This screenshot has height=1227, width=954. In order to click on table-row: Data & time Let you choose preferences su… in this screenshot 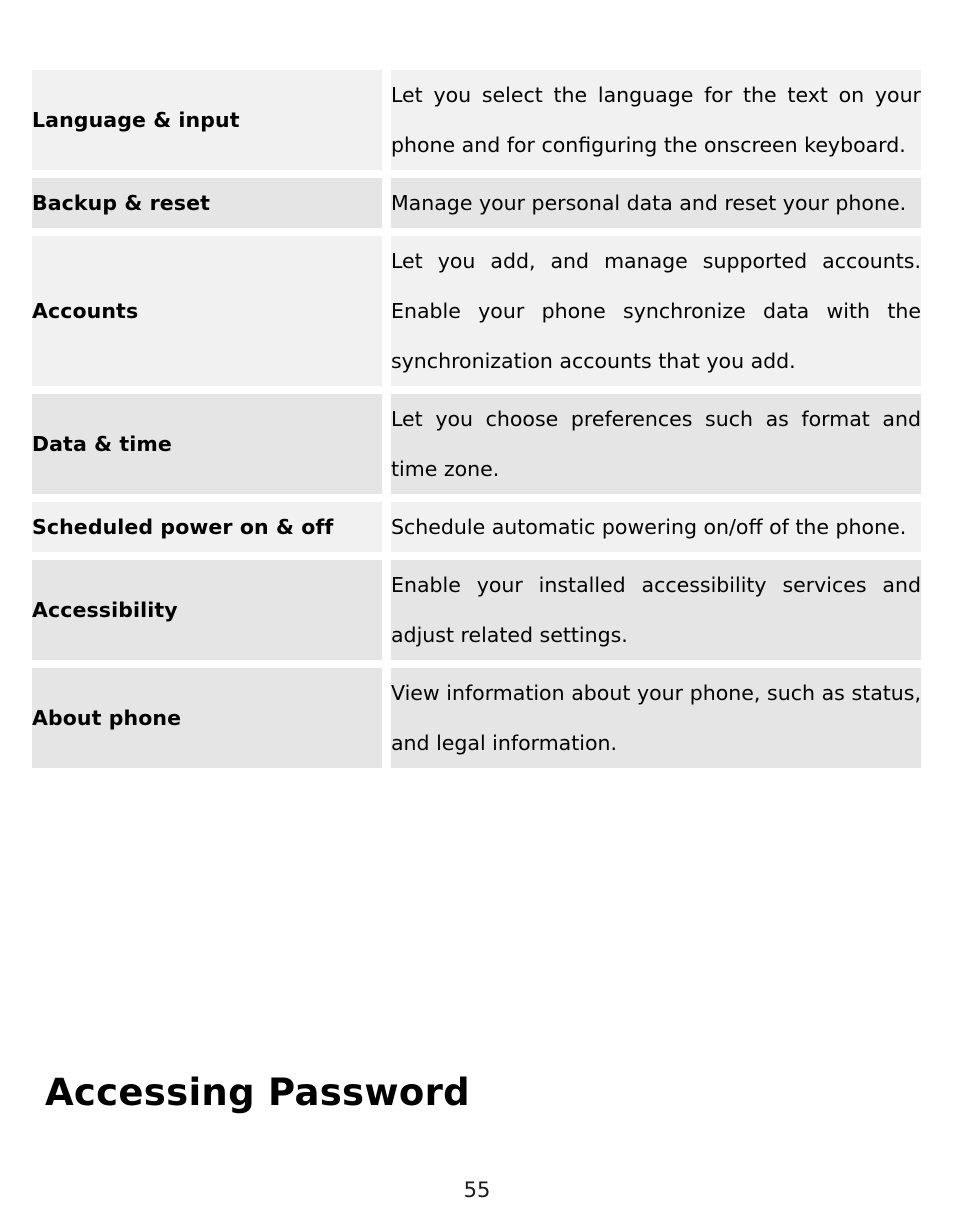, I will do `click(476, 444)`.